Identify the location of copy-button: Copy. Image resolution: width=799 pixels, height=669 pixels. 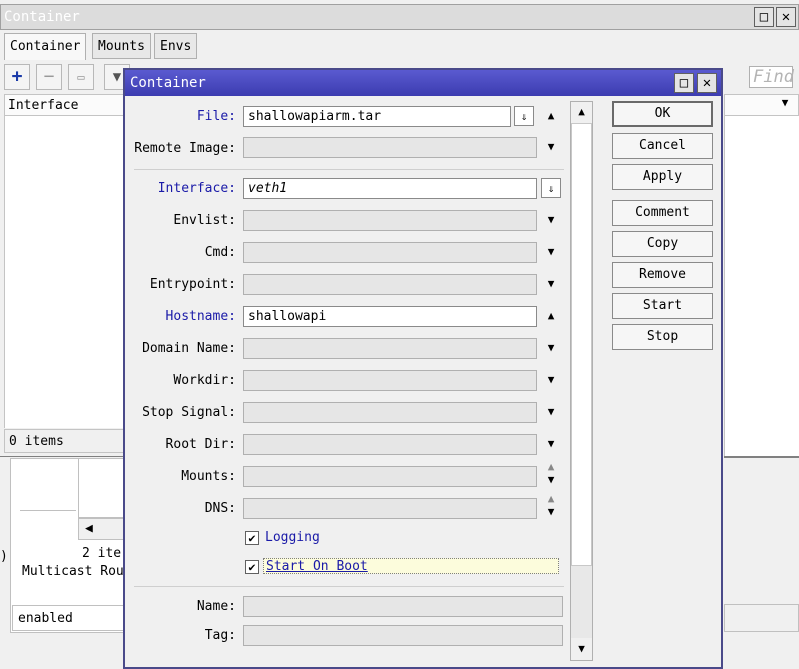
(662, 244).